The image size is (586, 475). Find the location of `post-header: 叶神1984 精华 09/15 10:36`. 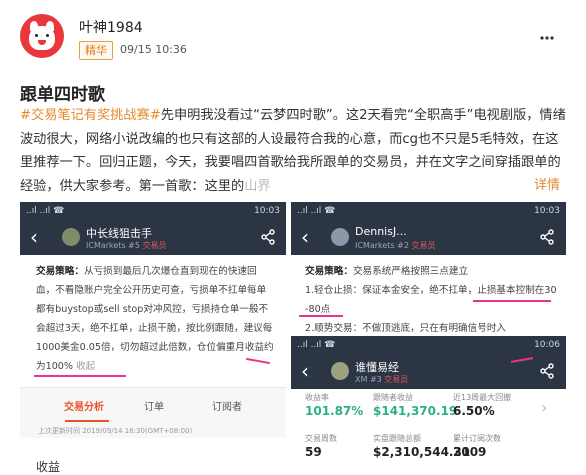

post-header: 叶神1984 精华 09/15 10:36 is located at coordinates (293, 33).